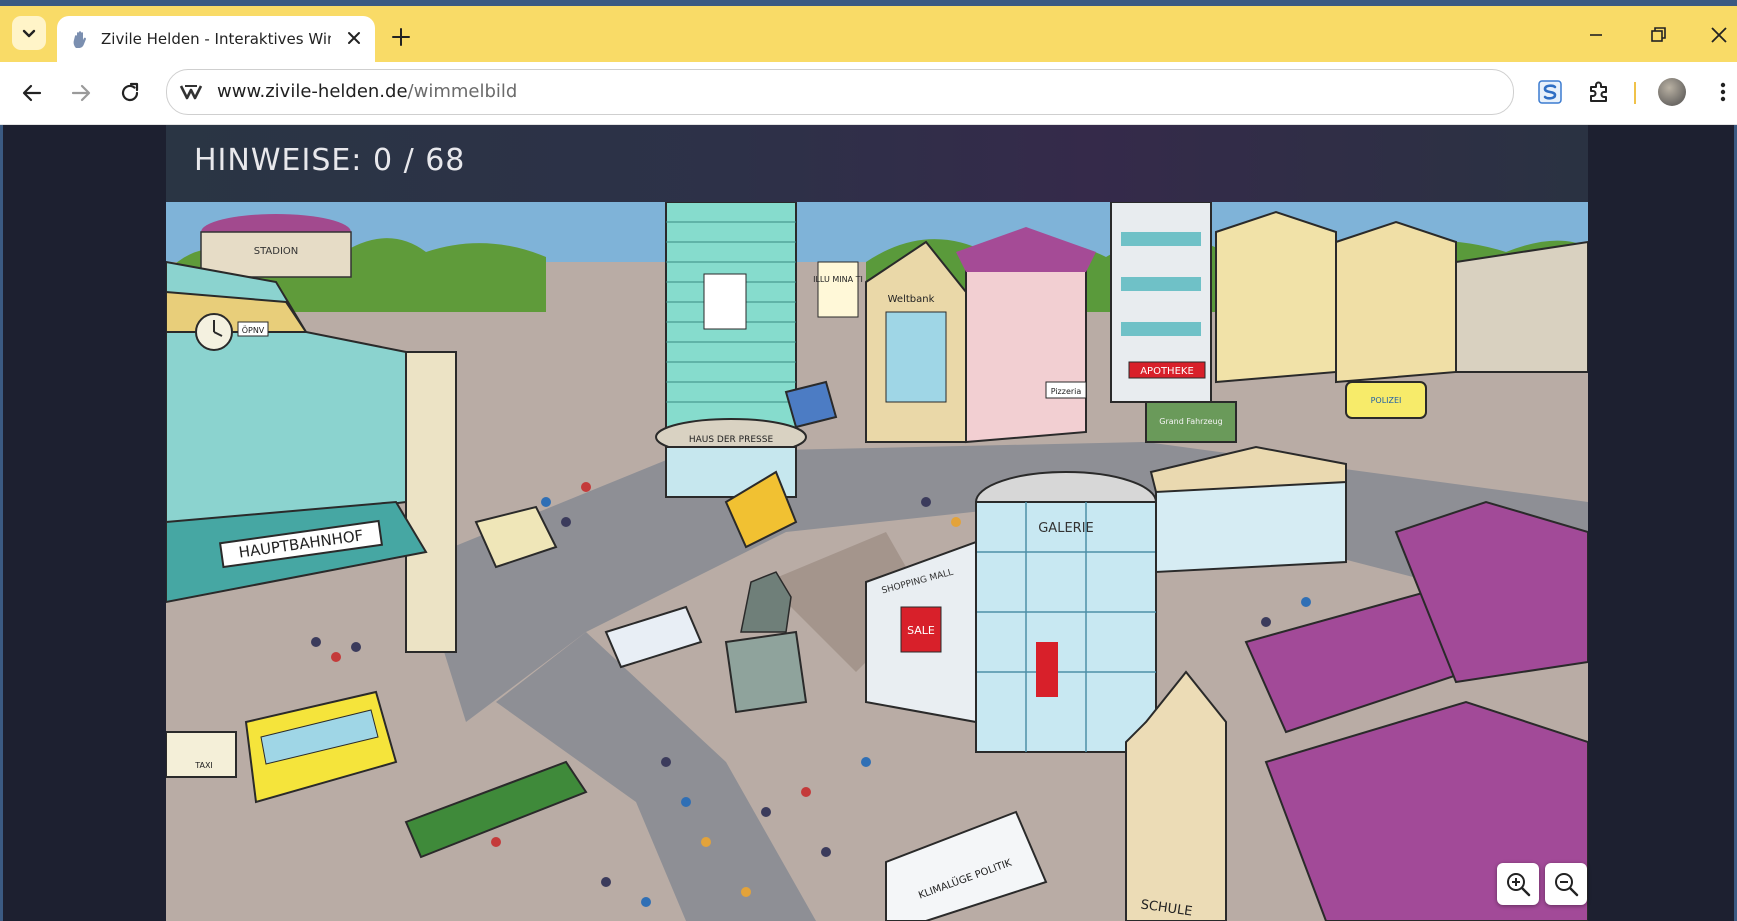 This screenshot has height=921, width=1737. What do you see at coordinates (1596, 35) in the screenshot?
I see `minimize-icon` at bounding box center [1596, 35].